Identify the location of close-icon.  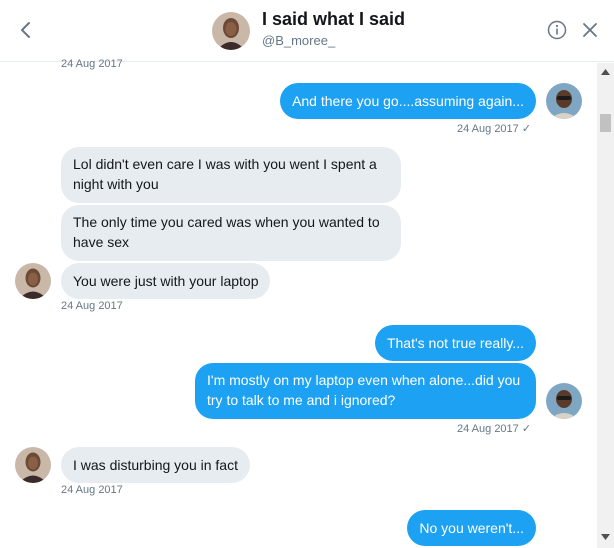
(590, 30).